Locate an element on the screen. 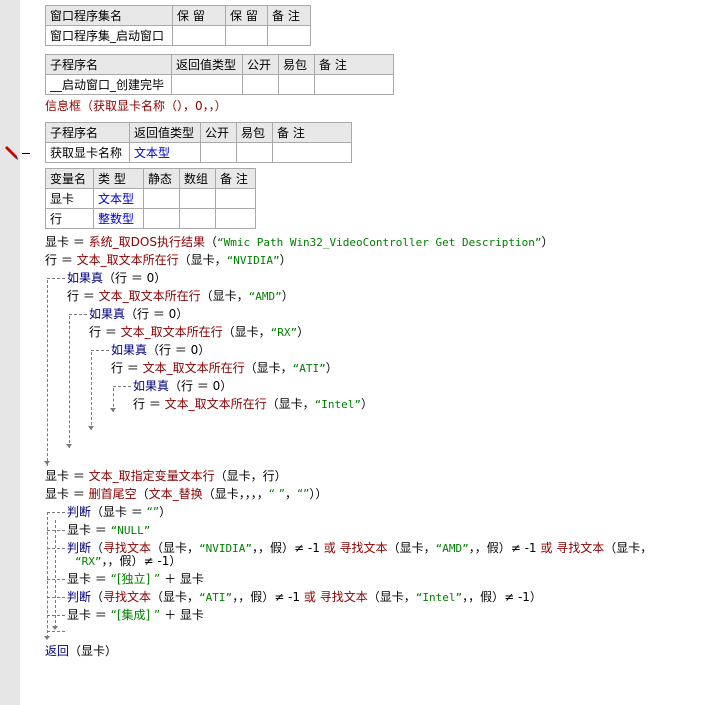 The image size is (708, 705). header-cell: 保 留 is located at coordinates (246, 15).